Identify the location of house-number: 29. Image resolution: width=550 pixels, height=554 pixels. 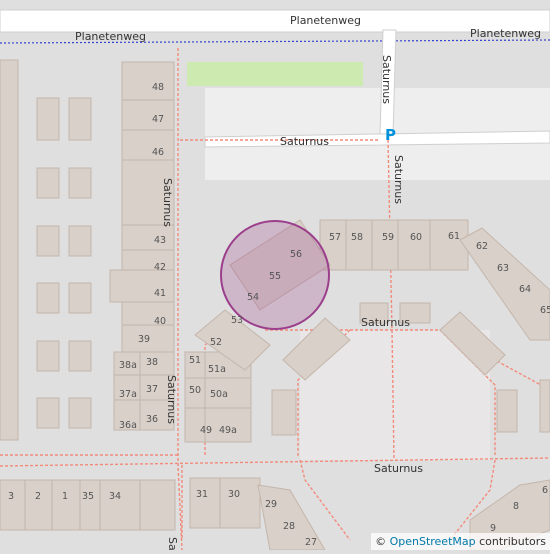
(271, 504).